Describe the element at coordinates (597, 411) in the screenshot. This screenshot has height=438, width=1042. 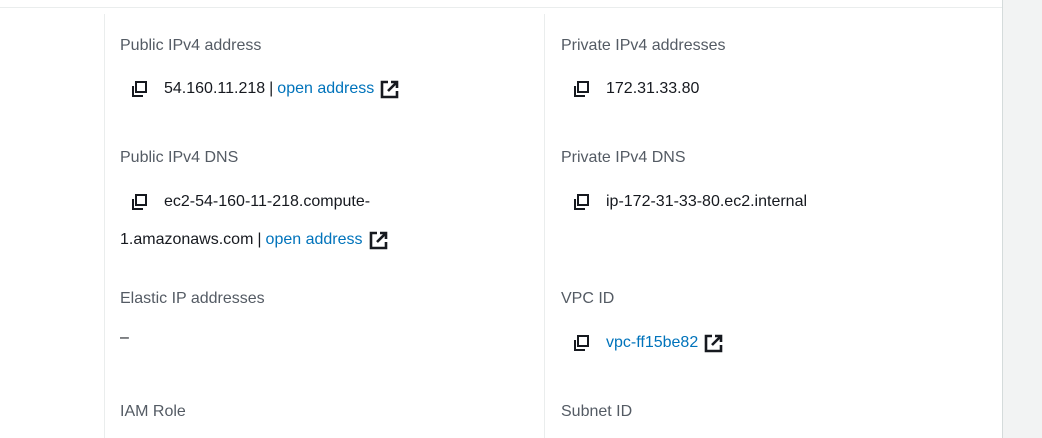
I see `subnet-id-label: Subnet ID` at that location.